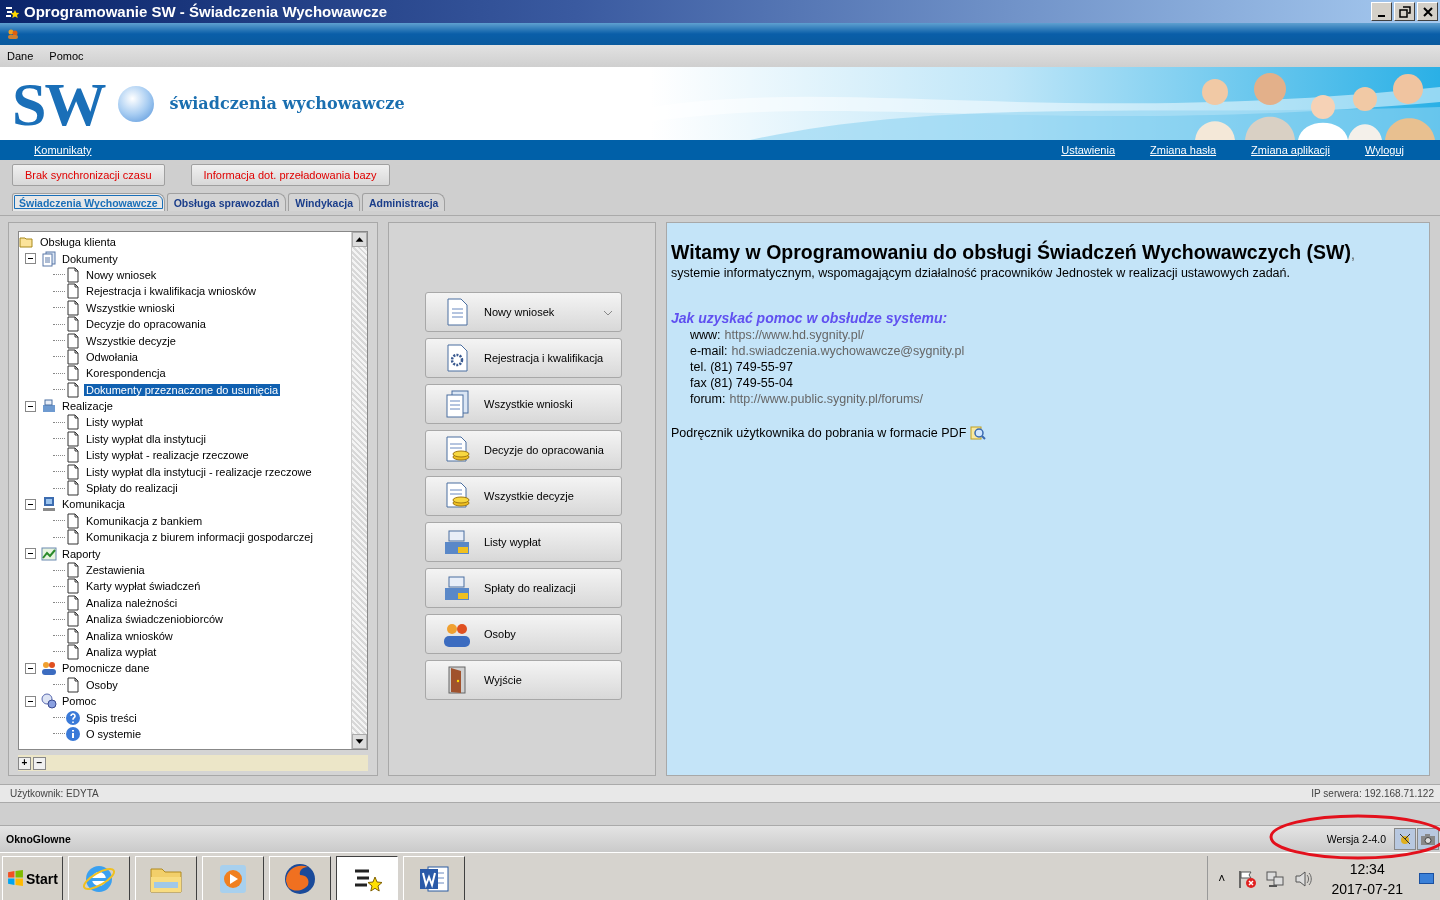 Image resolution: width=1440 pixels, height=900 pixels. I want to click on contact-link: http://www.public.sygnity.pl/forums/, so click(826, 400).